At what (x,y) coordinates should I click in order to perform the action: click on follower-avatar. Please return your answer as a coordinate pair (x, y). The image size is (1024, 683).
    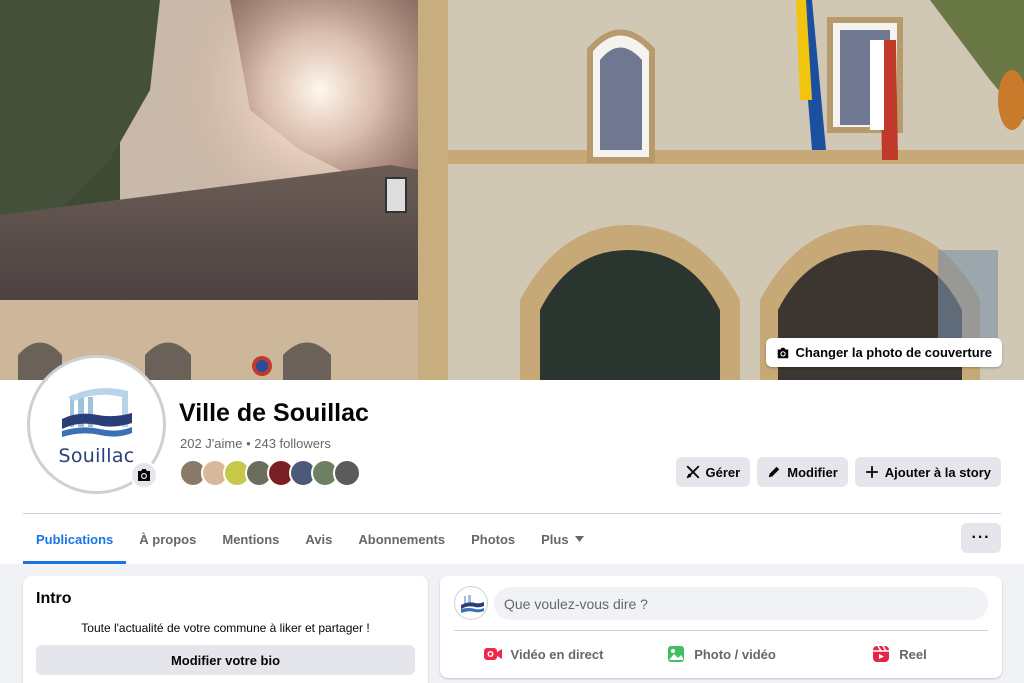
    Looking at the image, I should click on (347, 473).